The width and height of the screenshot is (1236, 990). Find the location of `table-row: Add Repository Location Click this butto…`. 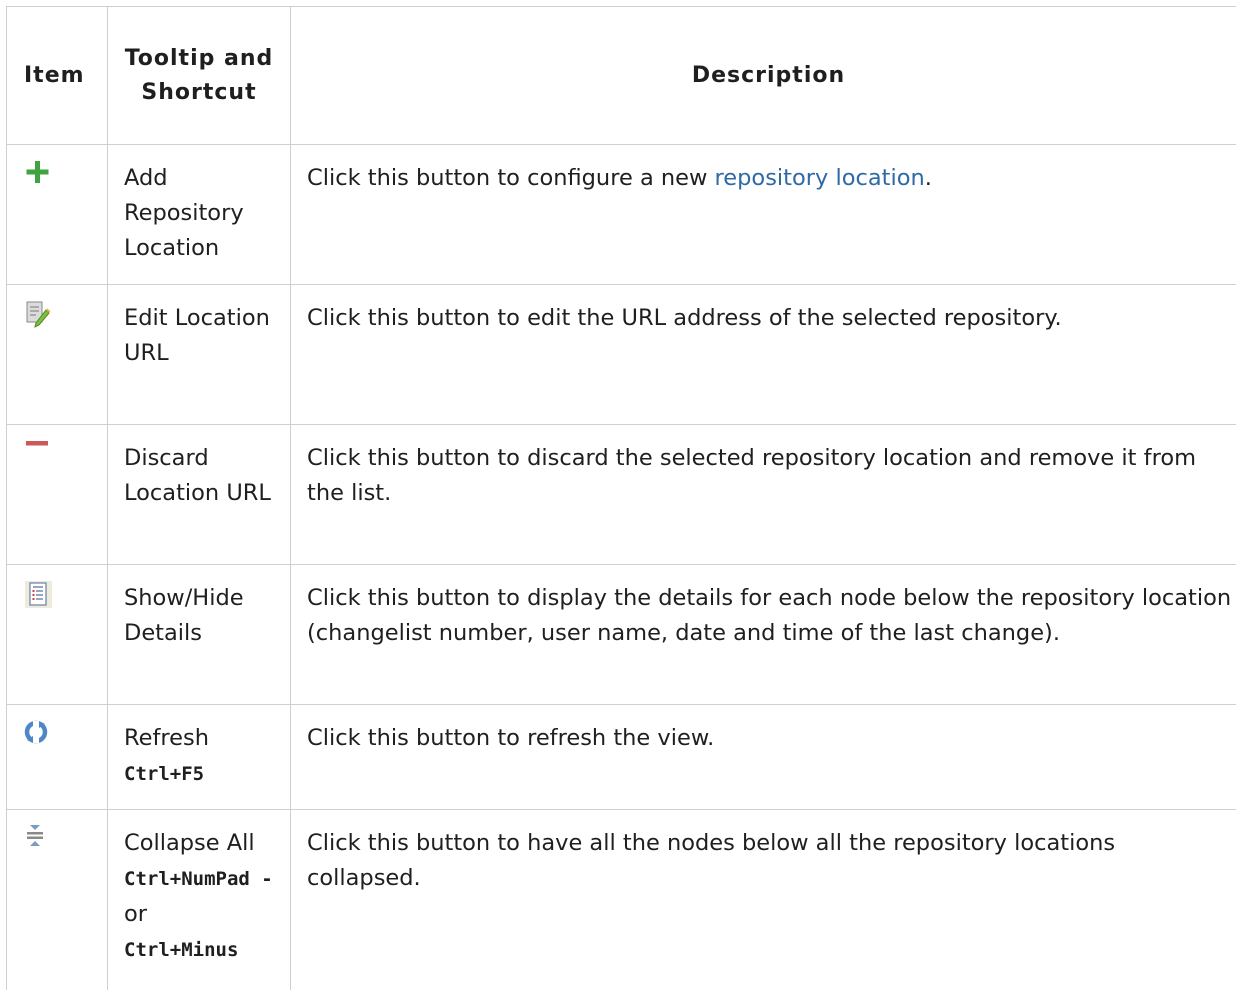

table-row: Add Repository Location Click this butto… is located at coordinates (621, 215).